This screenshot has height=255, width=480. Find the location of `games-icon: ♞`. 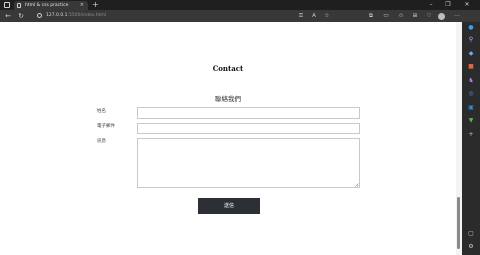

games-icon: ♞ is located at coordinates (471, 81).